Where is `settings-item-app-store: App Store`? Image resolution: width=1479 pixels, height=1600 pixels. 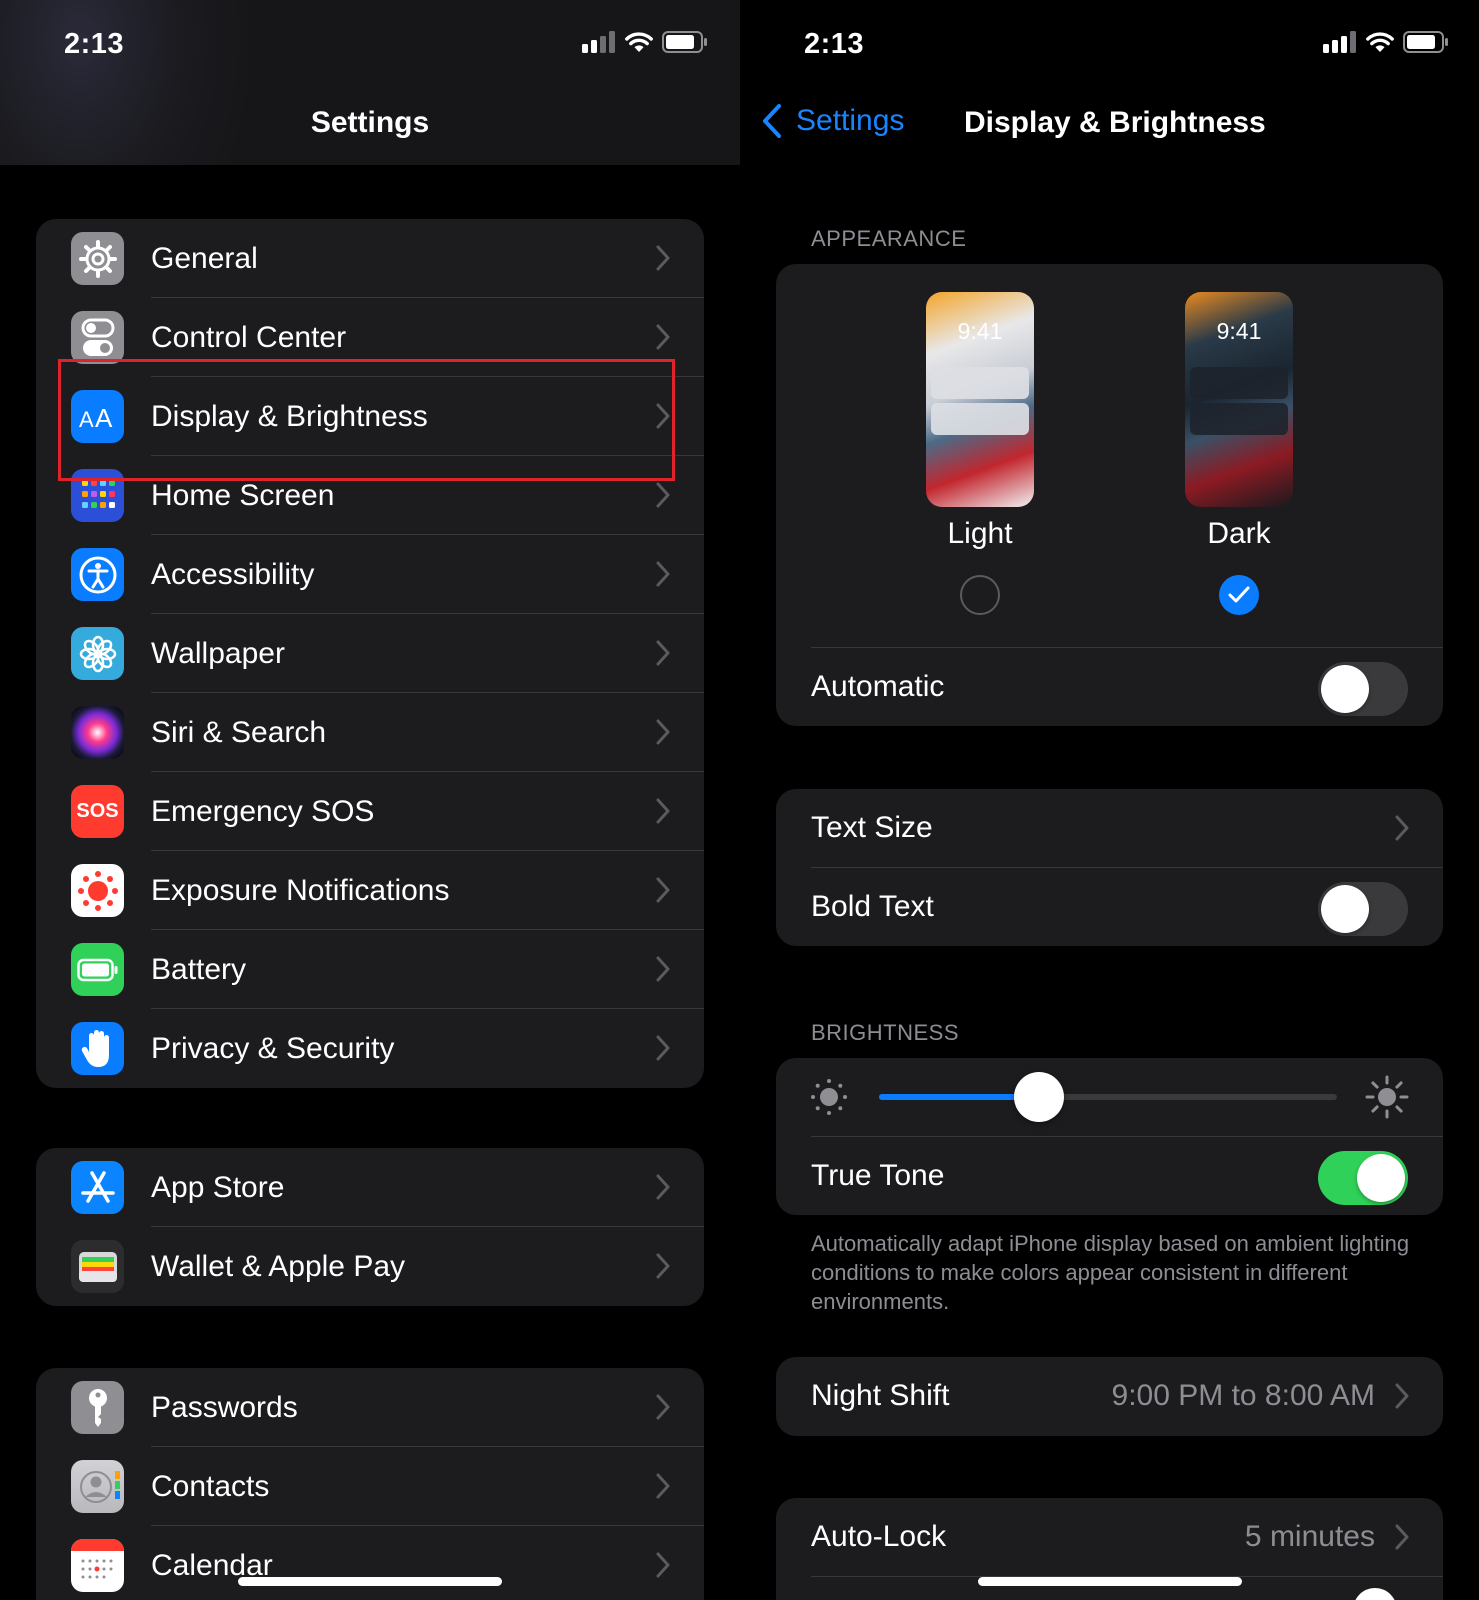 settings-item-app-store: App Store is located at coordinates (370, 1187).